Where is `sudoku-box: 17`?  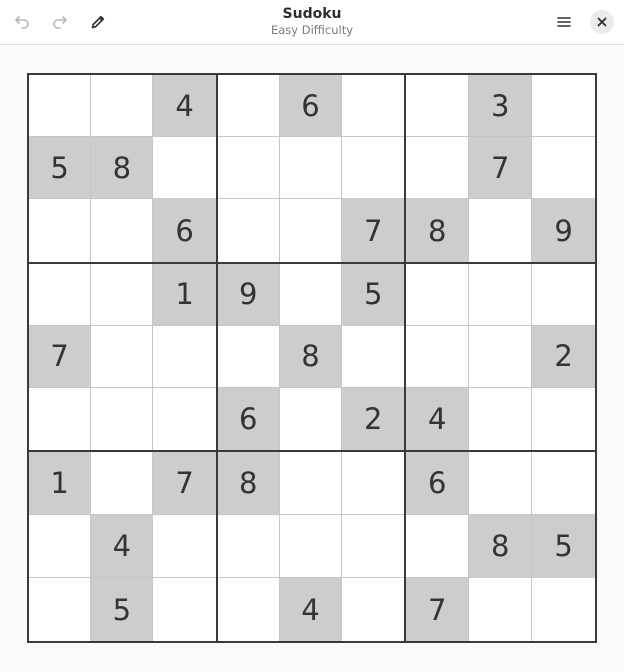
sudoku-box: 17 is located at coordinates (123, 358).